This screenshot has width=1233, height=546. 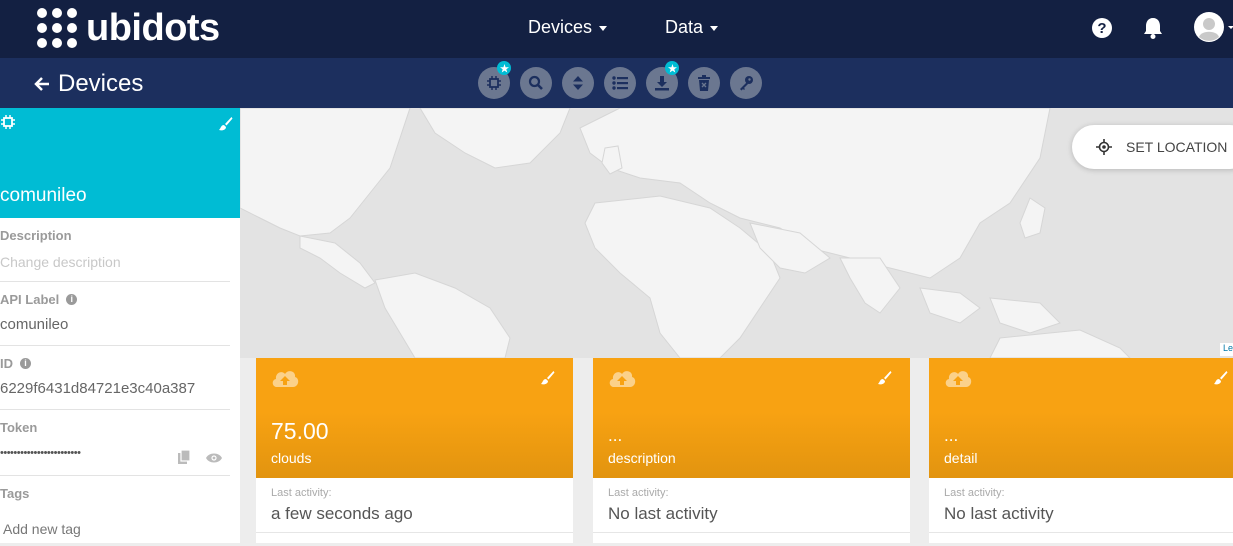 I want to click on search-icon, so click(x=535, y=82).